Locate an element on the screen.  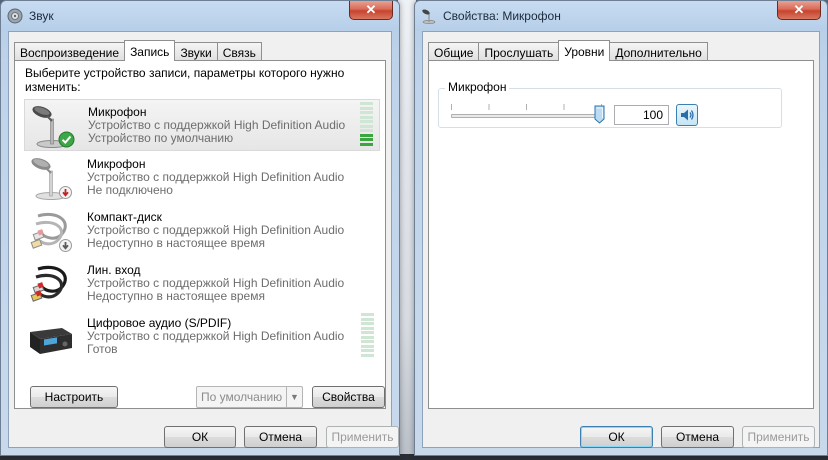
device-name: Цифровое аудио (S/PDIF) is located at coordinates (159, 323).